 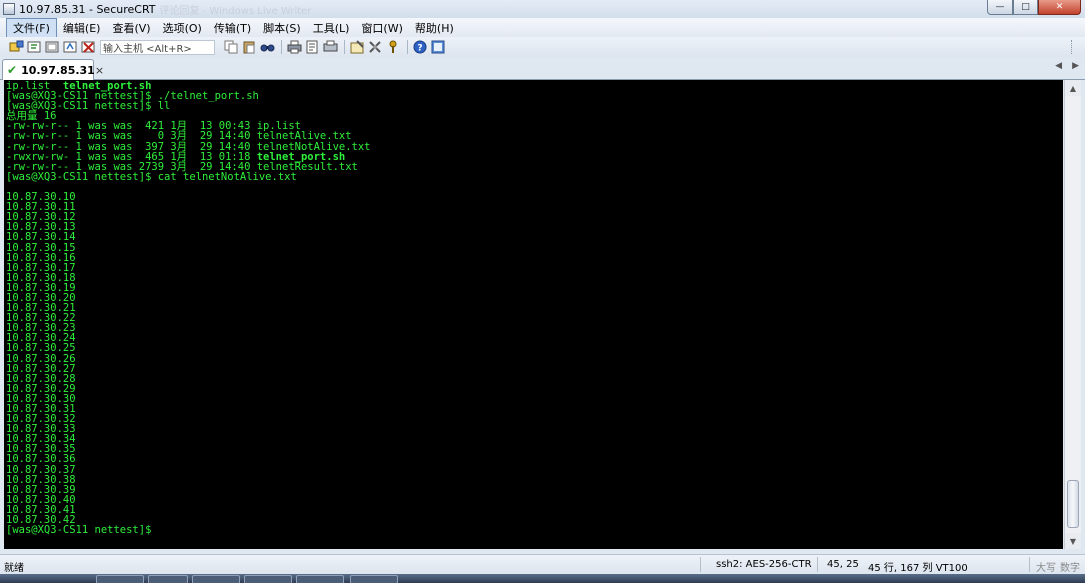 What do you see at coordinates (41, 520) in the screenshot?
I see `terminal-line: 10.87.30.42` at bounding box center [41, 520].